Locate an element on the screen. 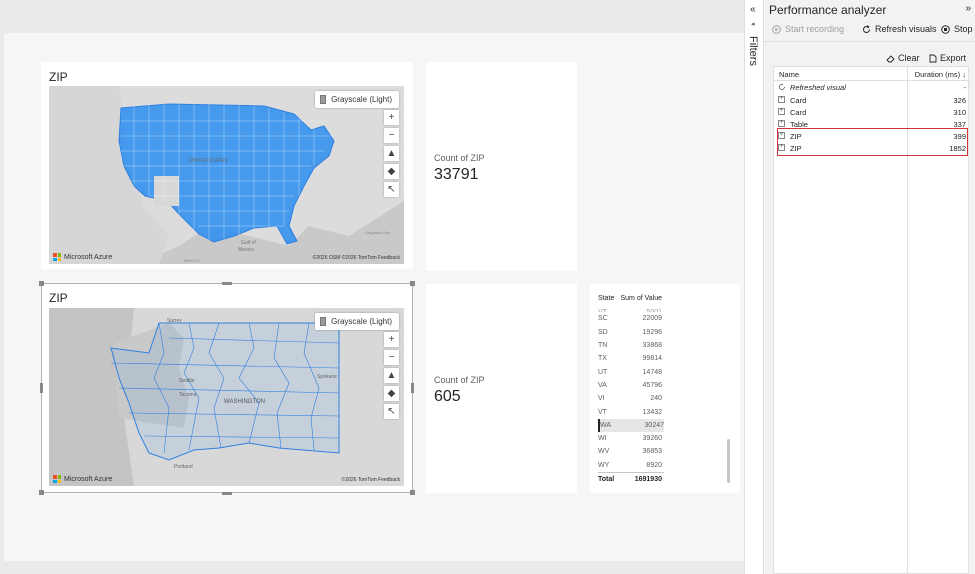 This screenshot has width=975, height=574. cell-state: WA is located at coordinates (606, 425).